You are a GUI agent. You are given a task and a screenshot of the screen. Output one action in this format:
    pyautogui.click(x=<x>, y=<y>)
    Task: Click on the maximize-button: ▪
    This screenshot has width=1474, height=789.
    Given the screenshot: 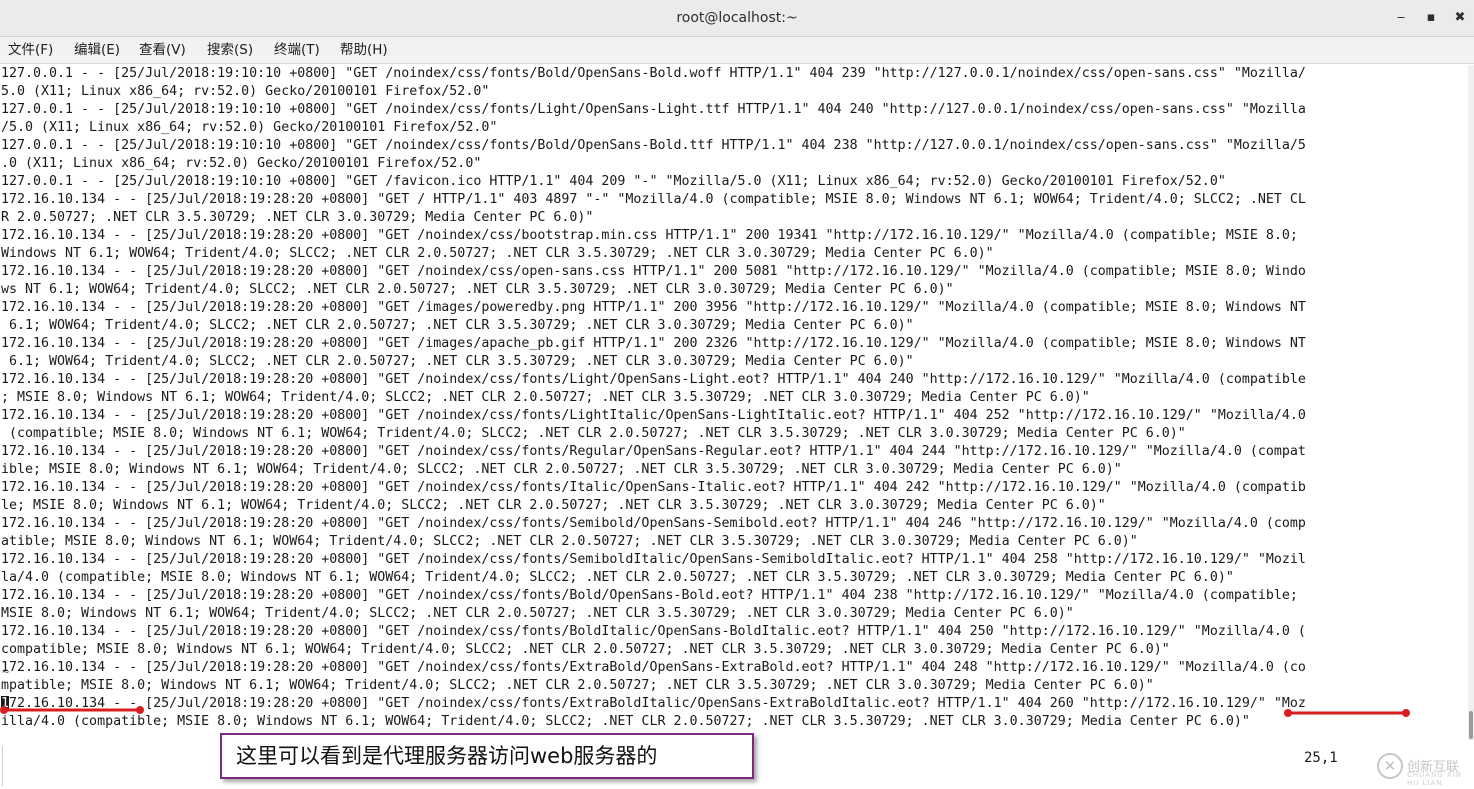 What is the action you would take?
    pyautogui.click(x=1431, y=18)
    